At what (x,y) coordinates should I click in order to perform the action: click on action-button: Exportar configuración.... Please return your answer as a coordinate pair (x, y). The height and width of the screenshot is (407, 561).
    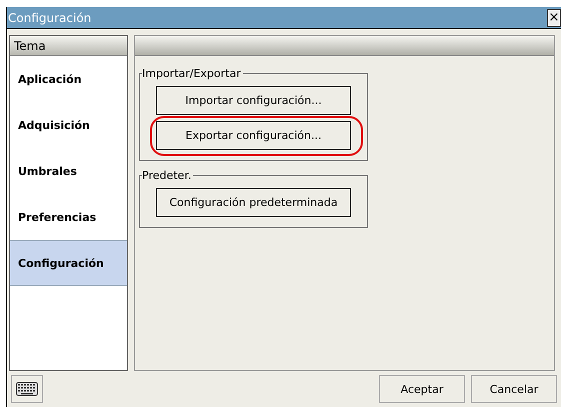
    Looking at the image, I should click on (253, 135).